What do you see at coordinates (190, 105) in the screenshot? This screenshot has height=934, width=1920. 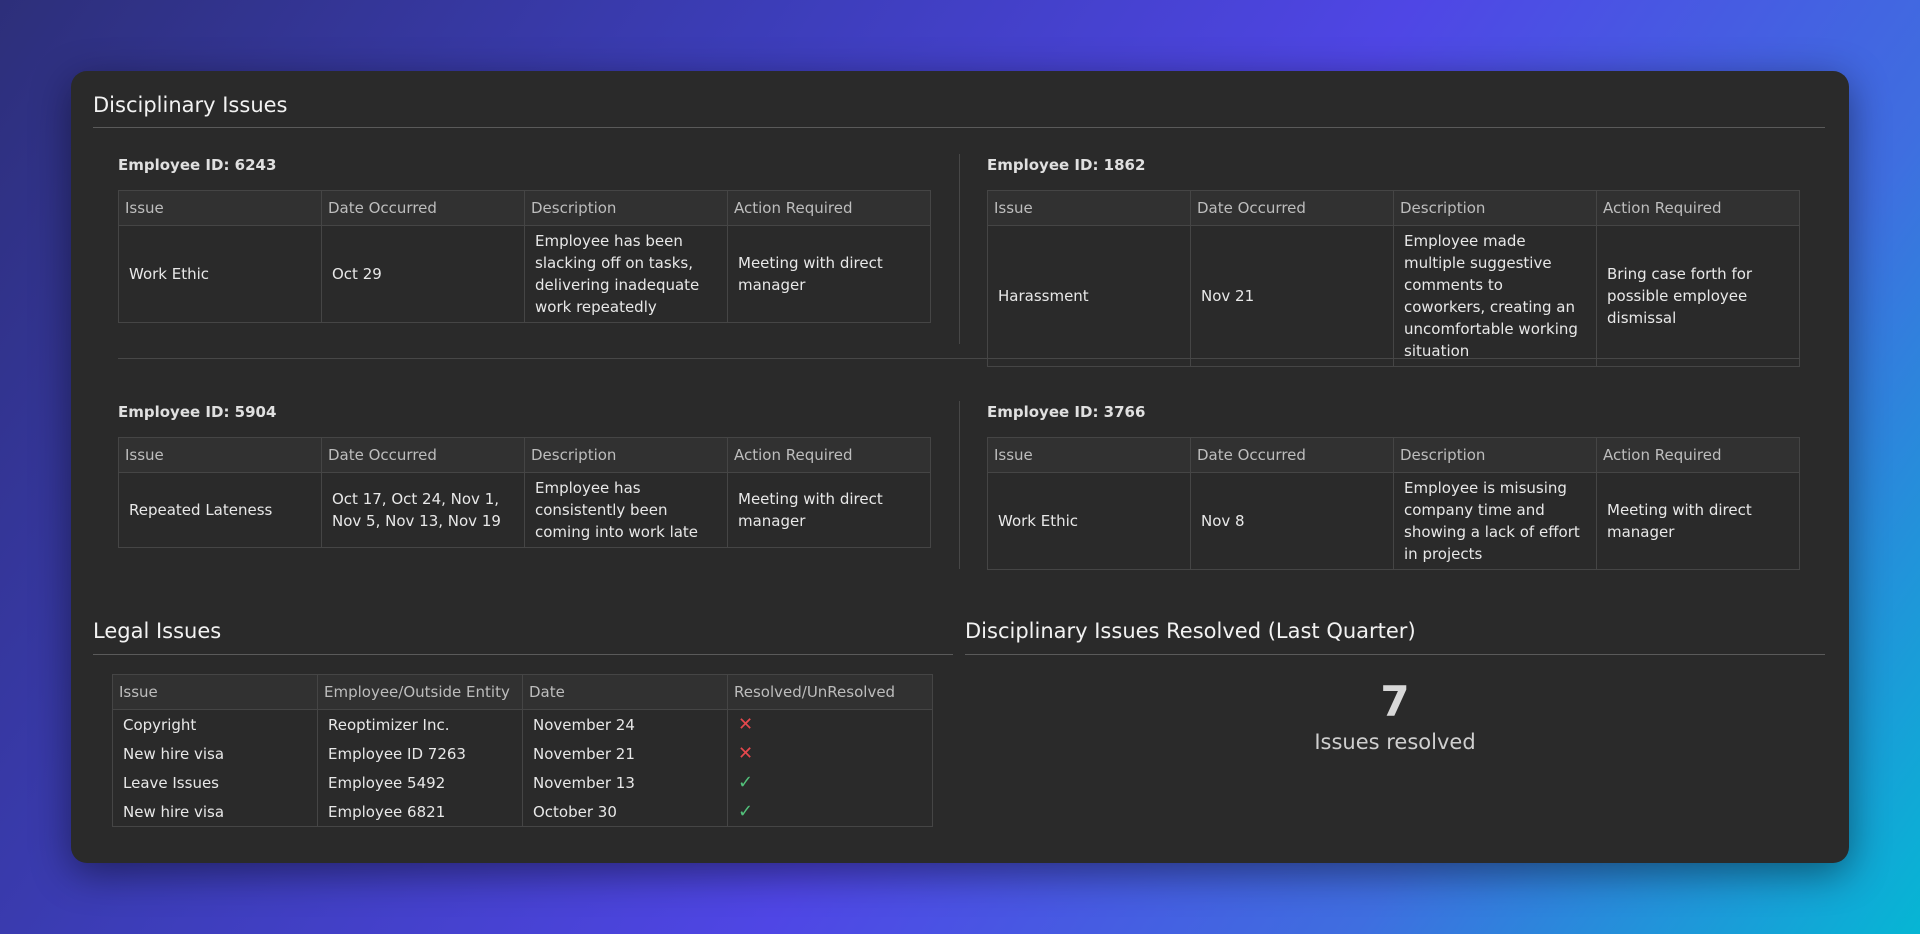 I see `disciplinary-section-title: Disciplinary Issues` at bounding box center [190, 105].